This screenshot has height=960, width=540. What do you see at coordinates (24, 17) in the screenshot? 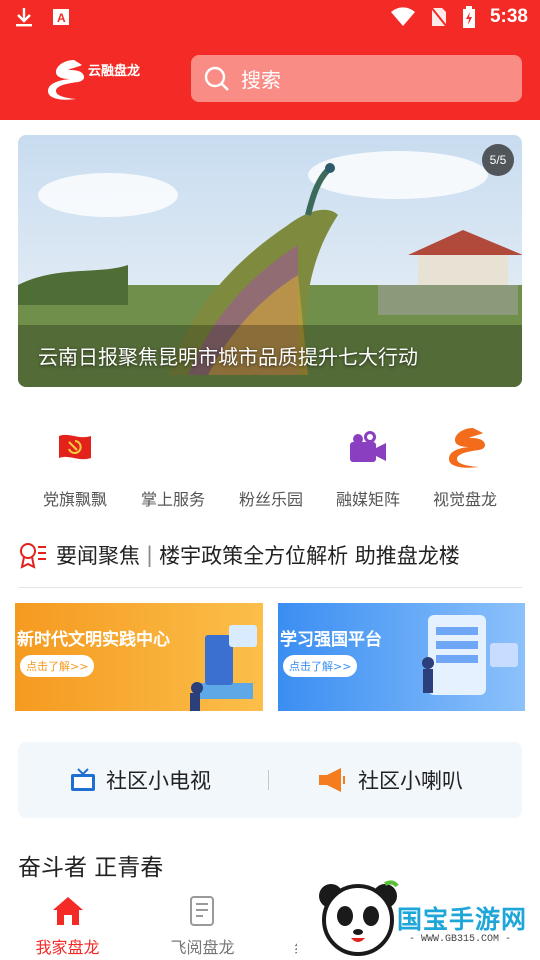
I see `download-icon` at bounding box center [24, 17].